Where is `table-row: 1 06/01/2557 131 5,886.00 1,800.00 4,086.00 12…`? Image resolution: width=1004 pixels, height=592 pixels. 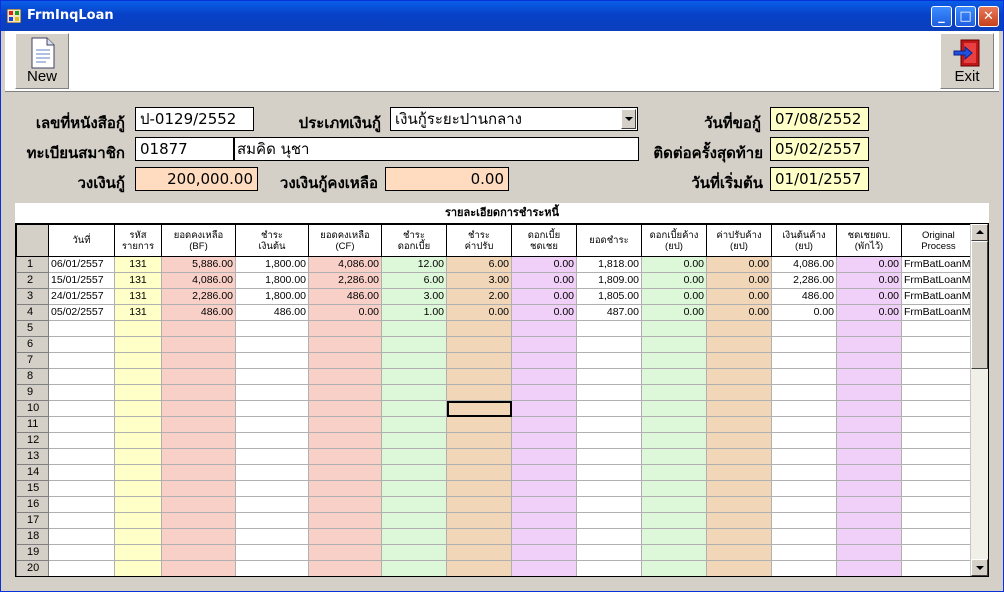
table-row: 1 06/01/2557 131 5,886.00 1,800.00 4,086.00 12… is located at coordinates (496, 264).